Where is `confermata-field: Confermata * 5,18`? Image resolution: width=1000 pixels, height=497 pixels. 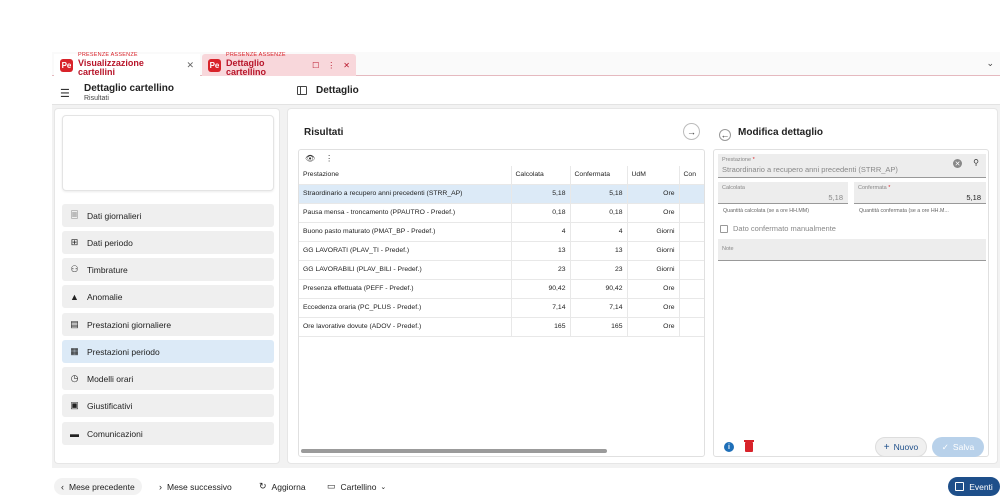
confermata-field: Confermata * 5,18 is located at coordinates (920, 193).